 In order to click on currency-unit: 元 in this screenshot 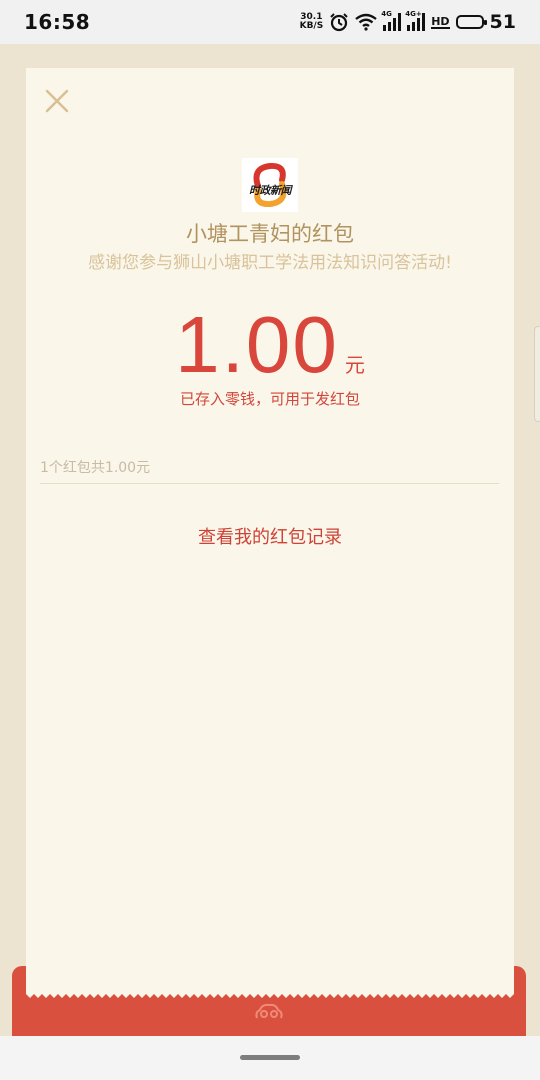, I will do `click(354, 365)`.